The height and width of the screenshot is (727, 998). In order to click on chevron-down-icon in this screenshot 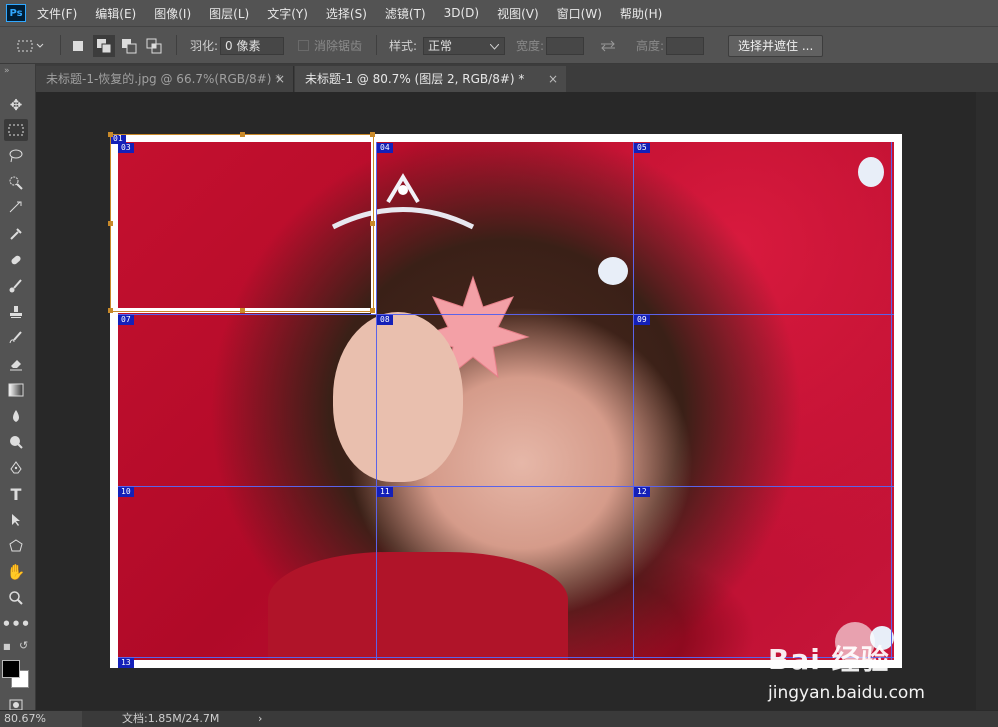, I will do `click(495, 46)`.